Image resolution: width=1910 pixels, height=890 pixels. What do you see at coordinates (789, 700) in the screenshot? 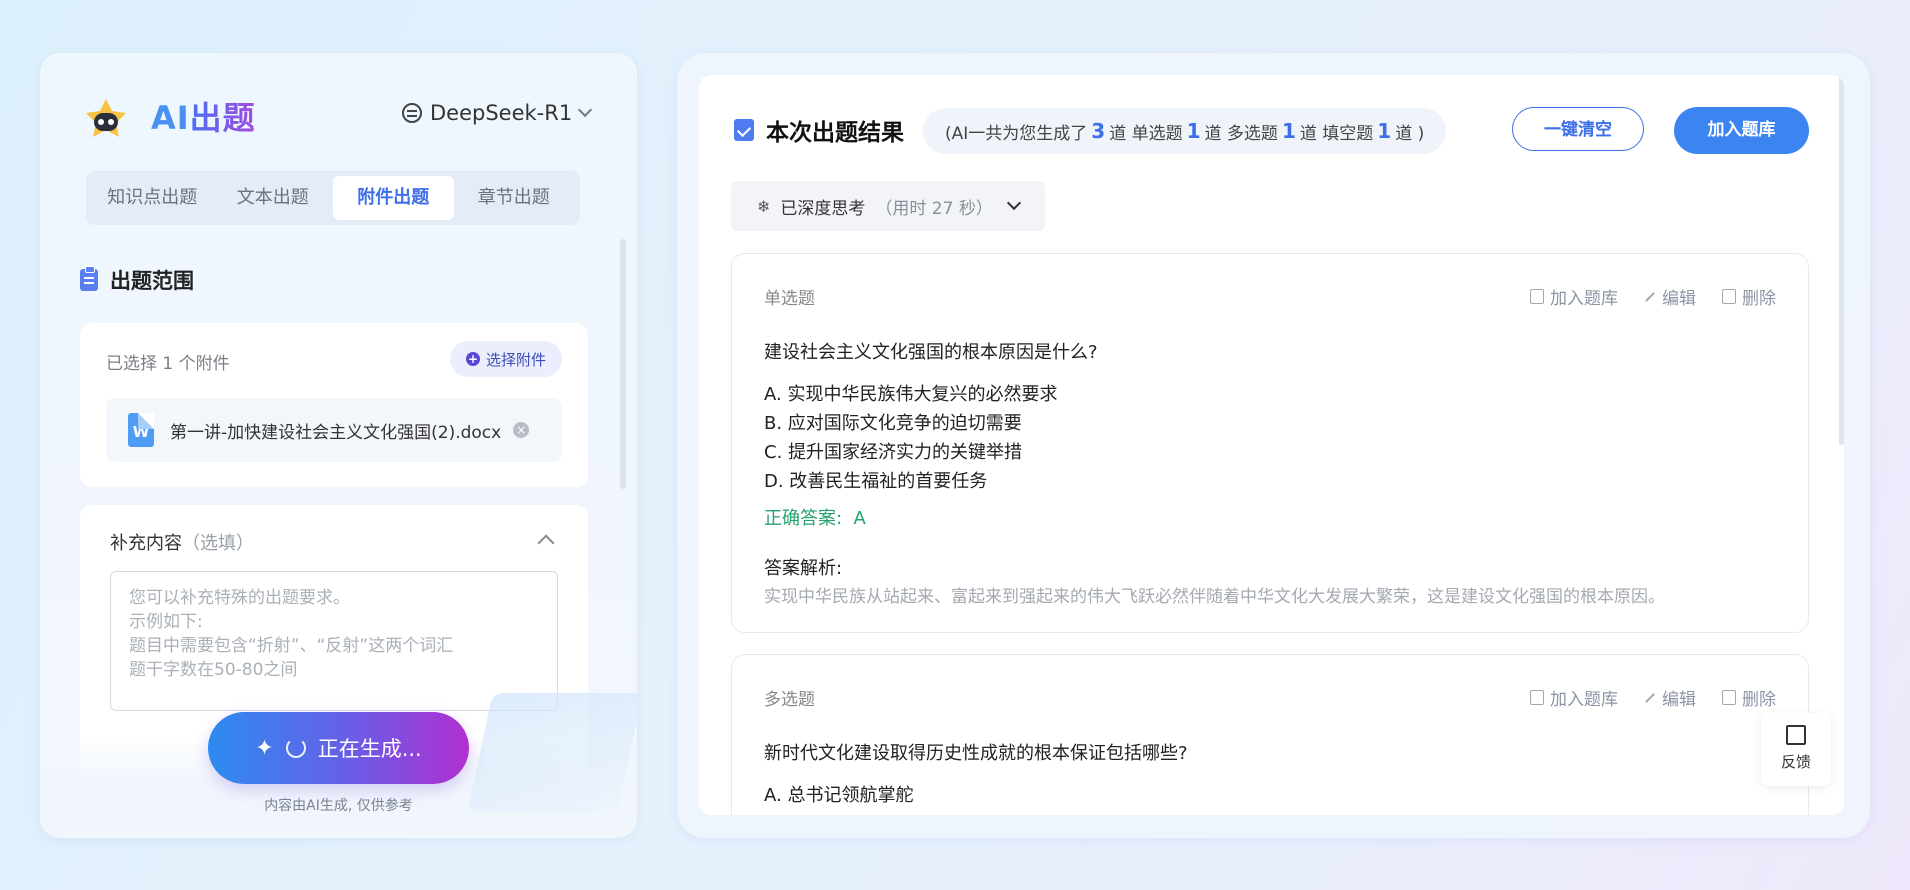
I see `question-type: 多选题` at bounding box center [789, 700].